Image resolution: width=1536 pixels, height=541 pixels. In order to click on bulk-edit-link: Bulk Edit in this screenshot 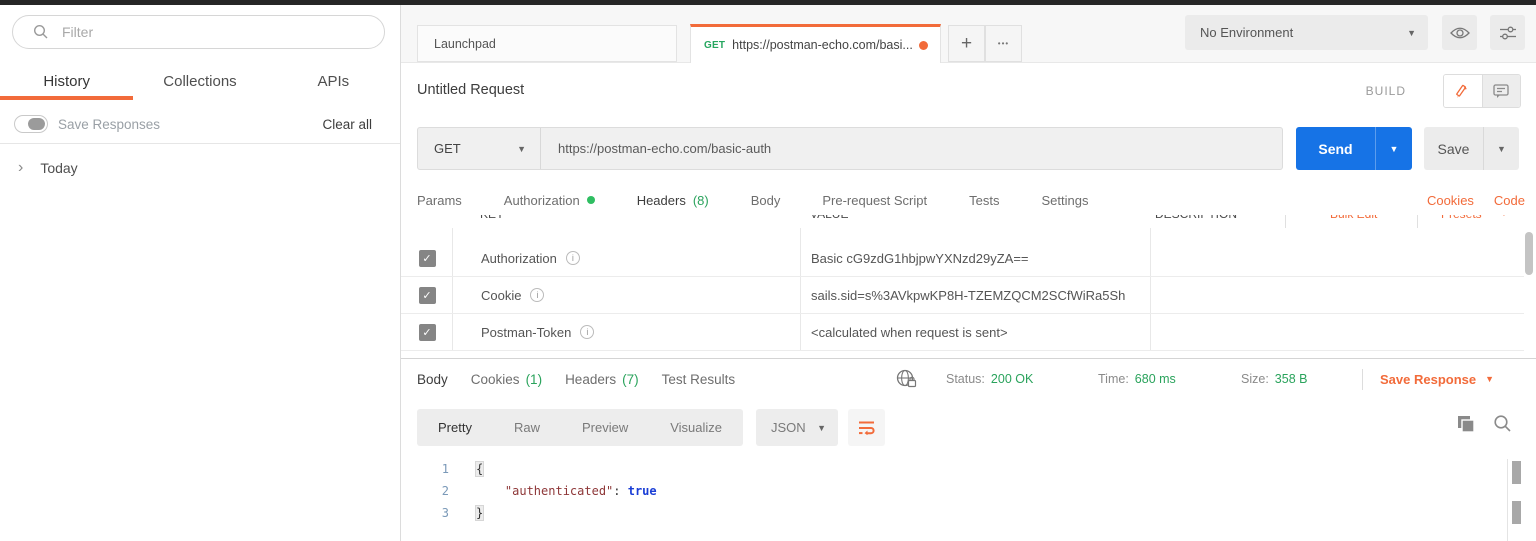, I will do `click(1353, 218)`.